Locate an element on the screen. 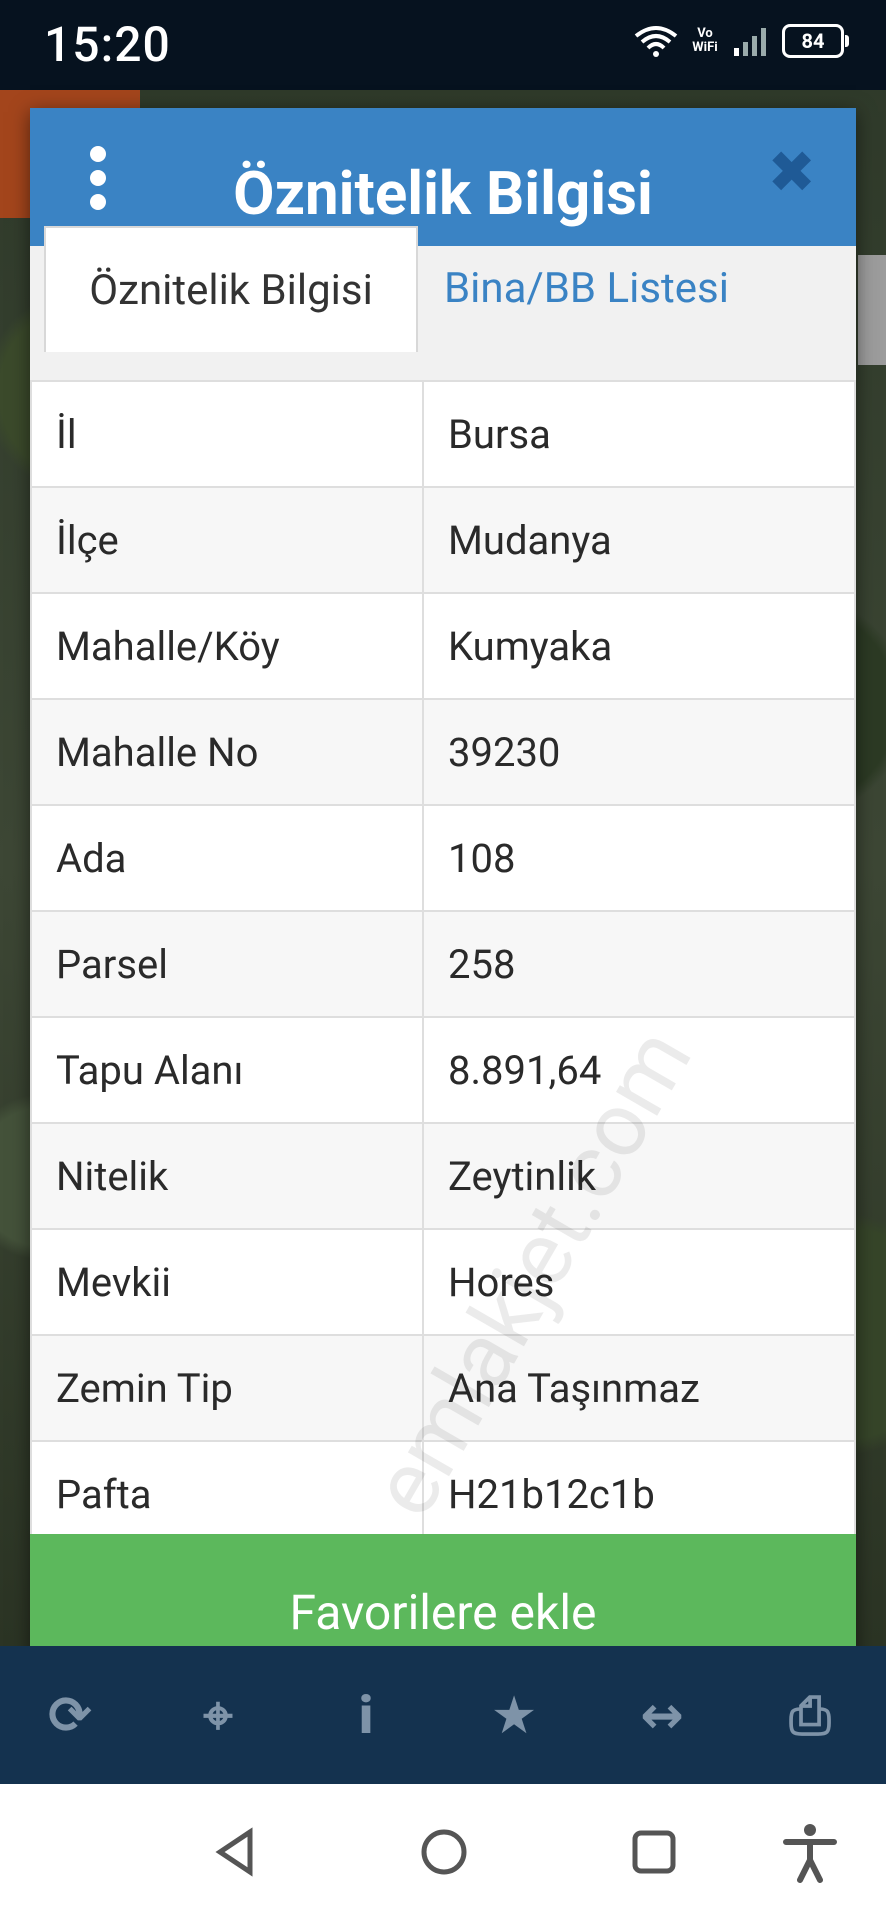 The width and height of the screenshot is (886, 1920). row-value: Mudanya is located at coordinates (639, 540).